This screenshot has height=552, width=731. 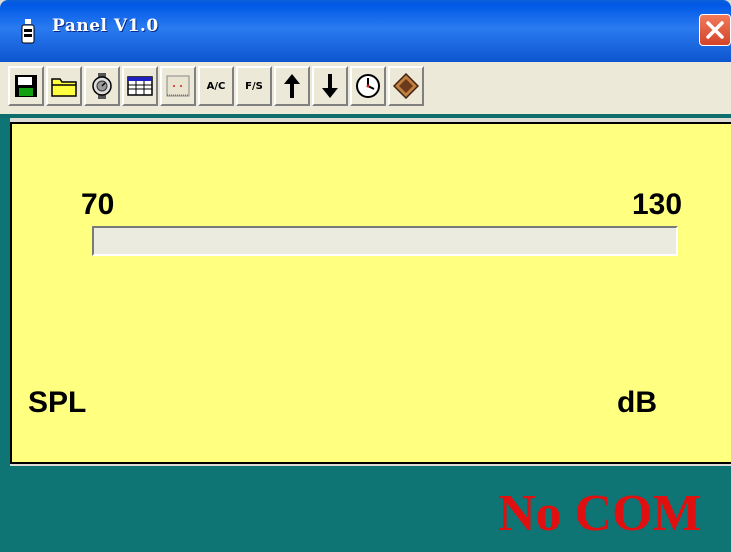 I want to click on toolbar: A/C F/S, so click(x=365, y=90).